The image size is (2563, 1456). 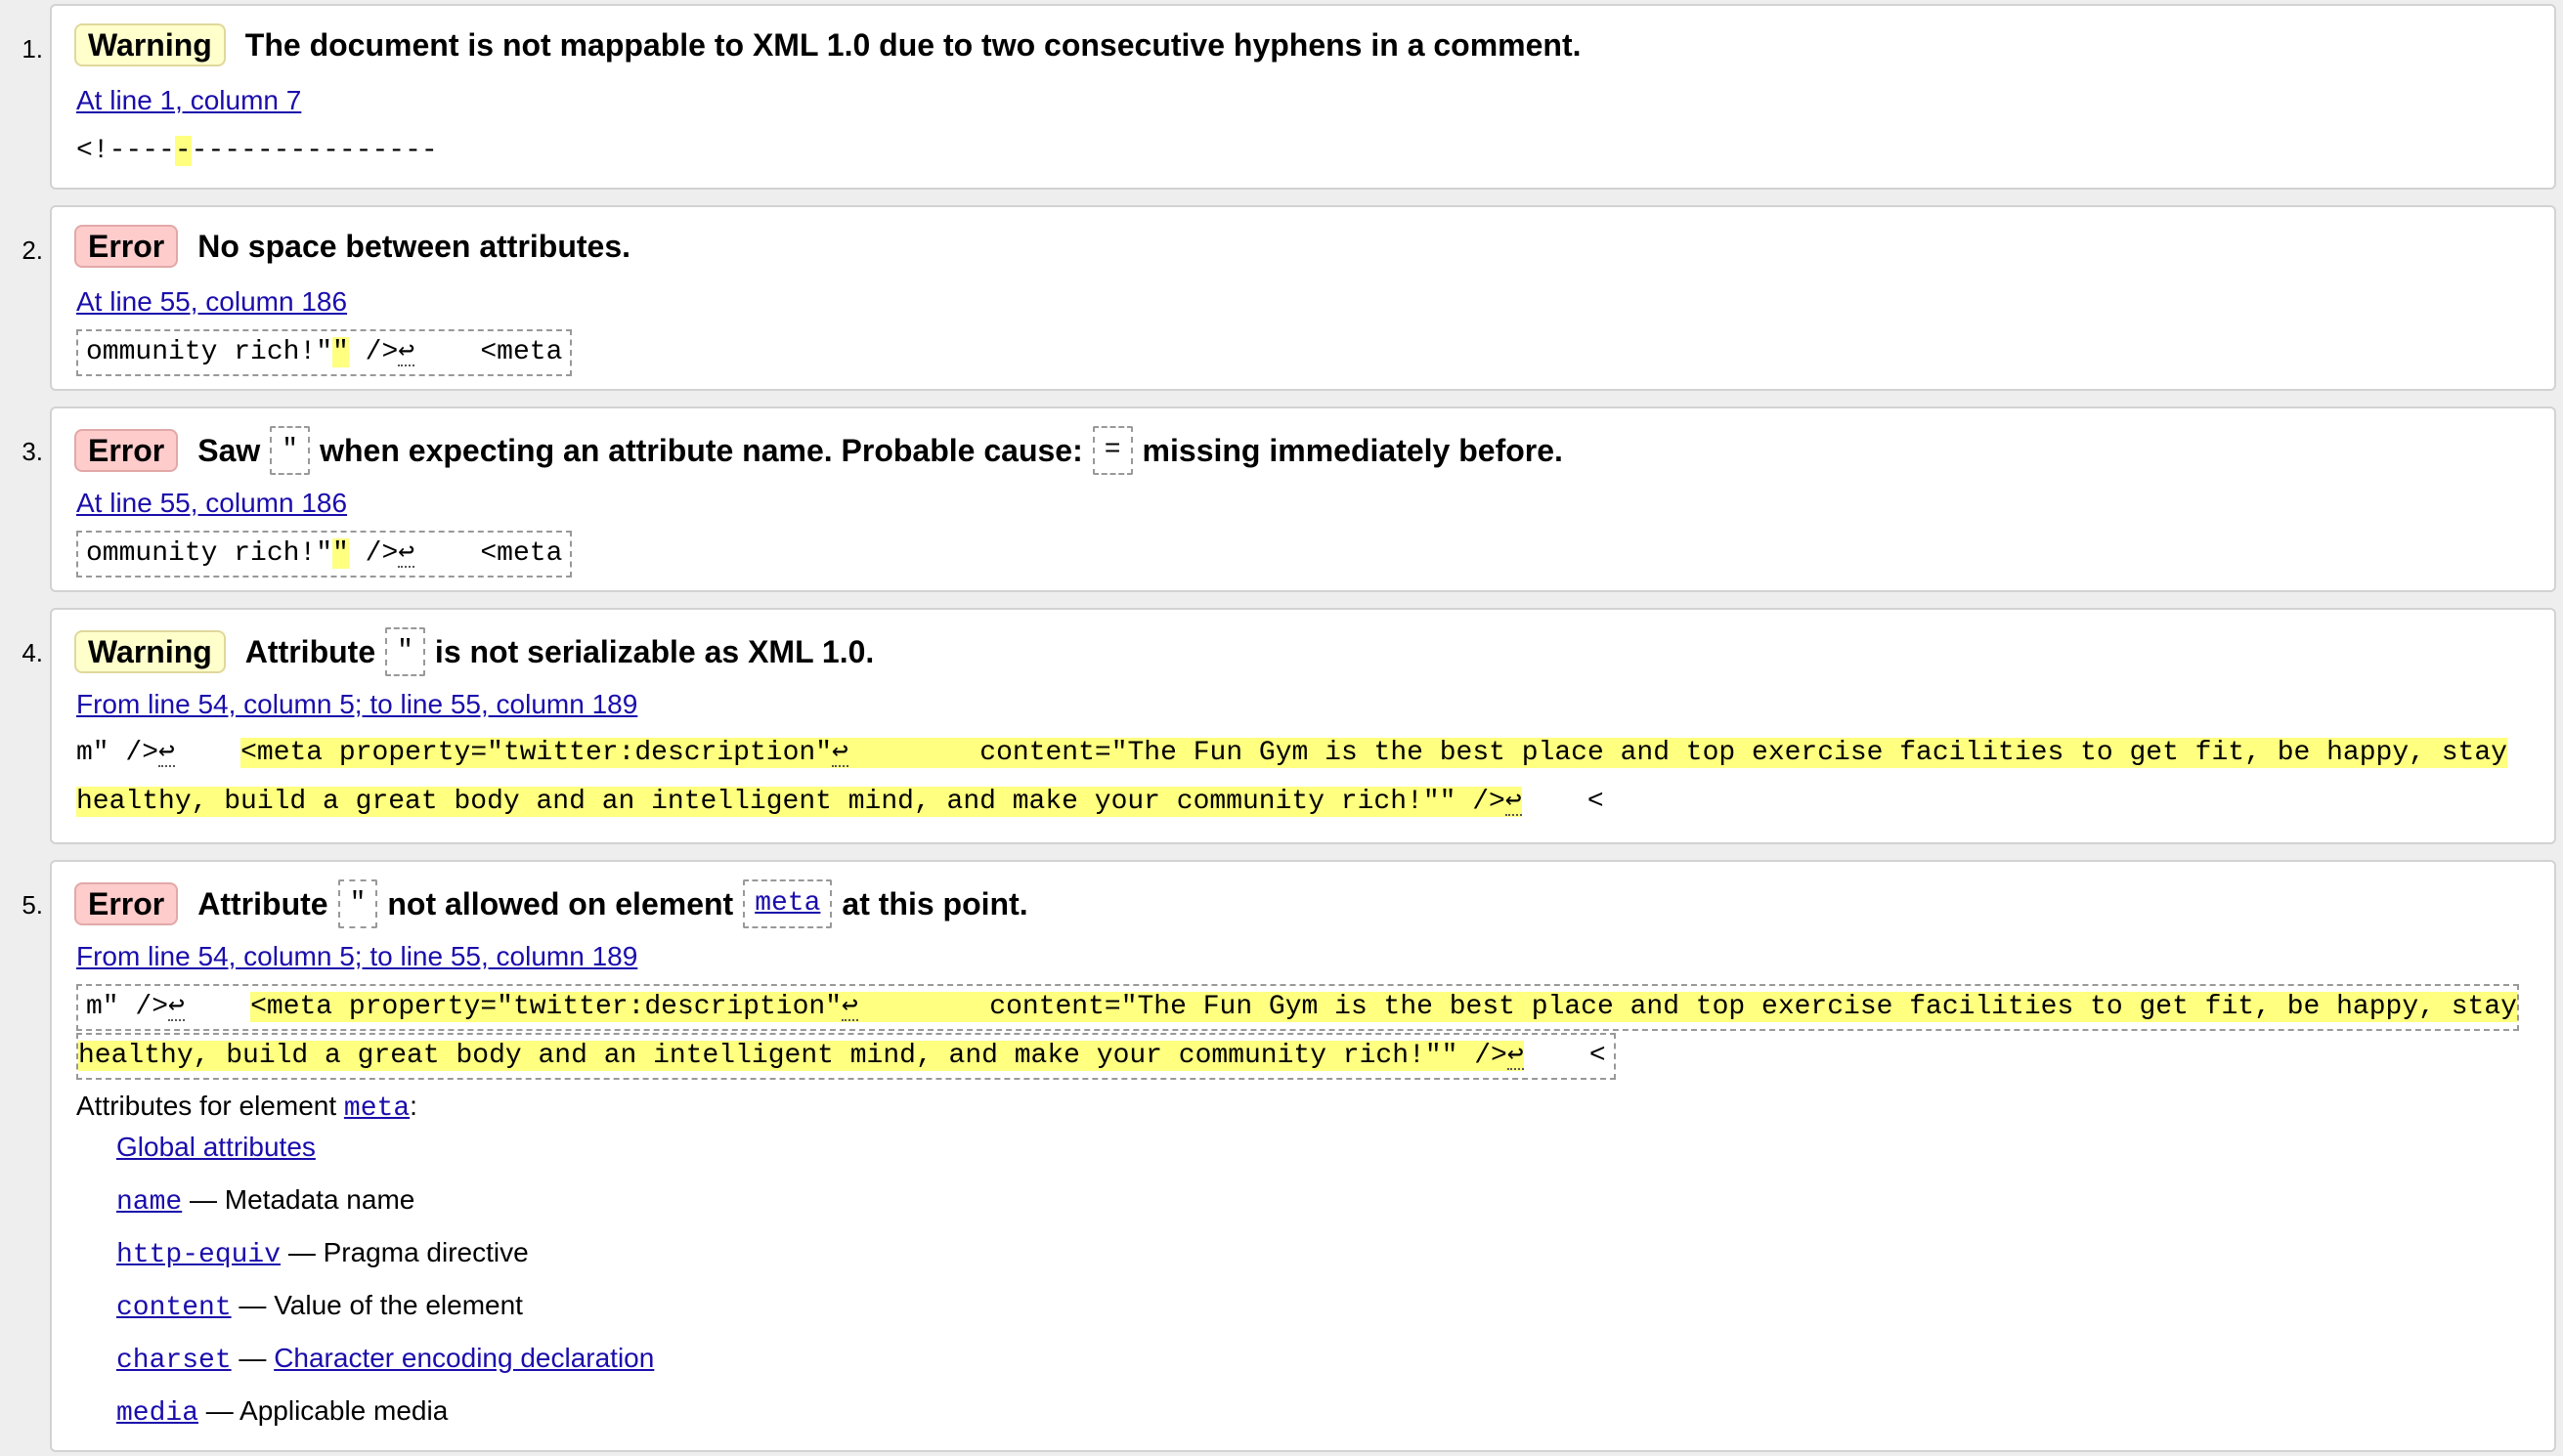 I want to click on attribute-name-link: http-equiv, so click(x=198, y=1255).